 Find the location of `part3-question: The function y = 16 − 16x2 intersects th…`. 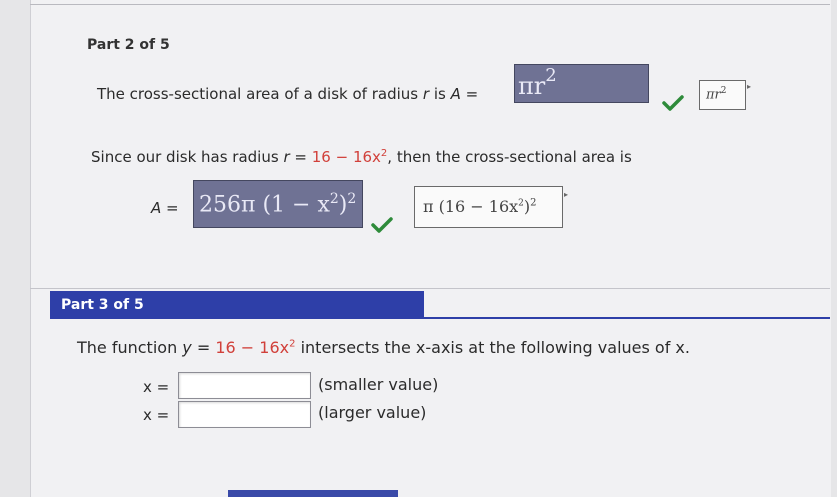

part3-question: The function y = 16 − 16x2 intersects th… is located at coordinates (383, 347).